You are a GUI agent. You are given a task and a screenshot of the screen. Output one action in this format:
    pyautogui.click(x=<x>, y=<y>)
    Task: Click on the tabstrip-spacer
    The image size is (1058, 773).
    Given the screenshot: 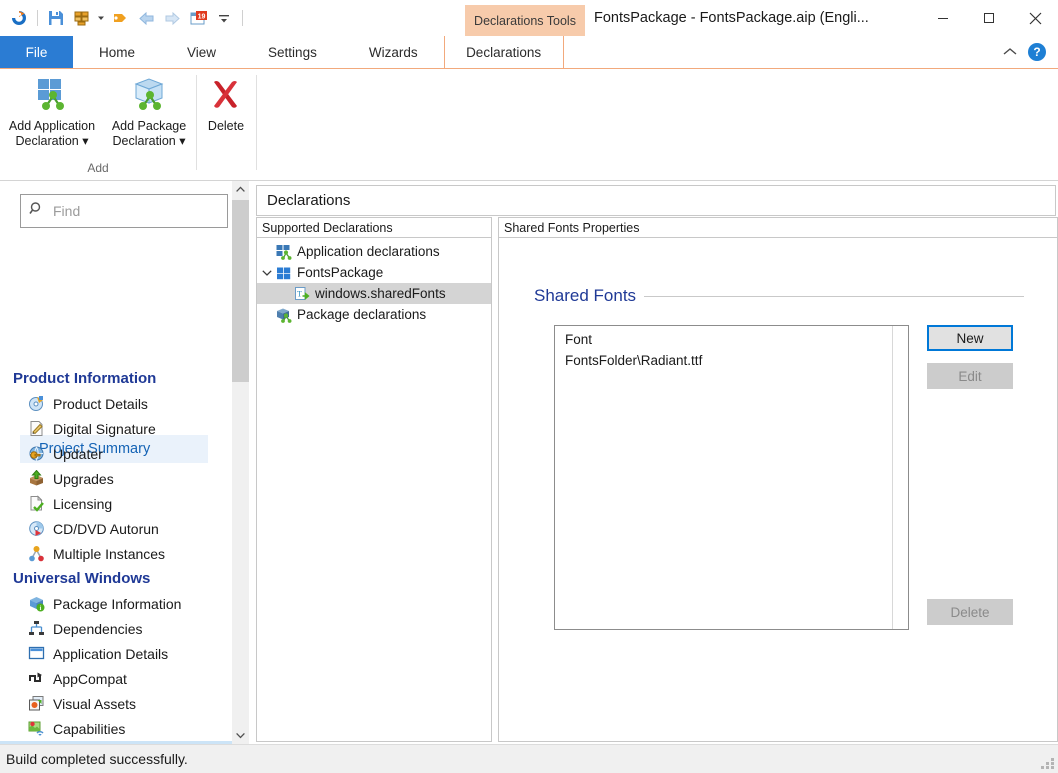 What is the action you would take?
    pyautogui.click(x=782, y=52)
    